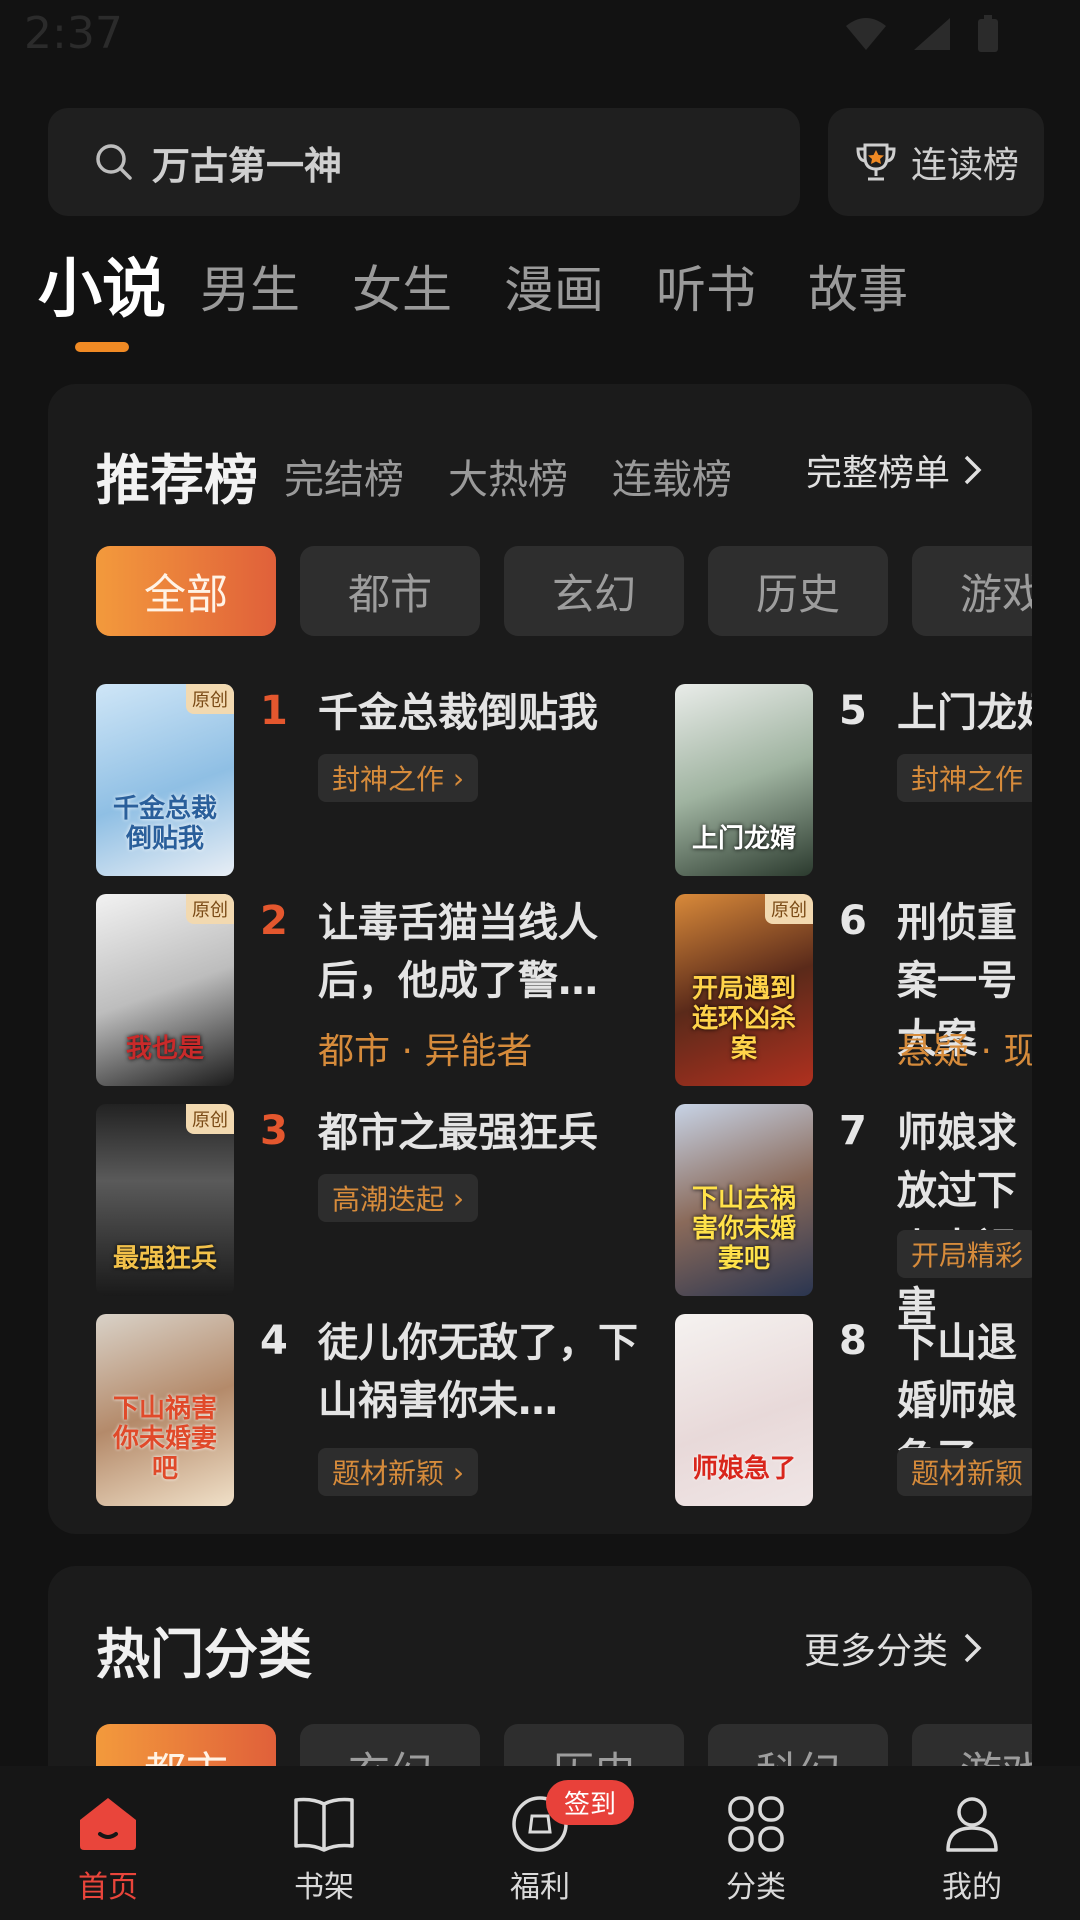 This screenshot has height=1920, width=1080. What do you see at coordinates (972, 1887) in the screenshot?
I see `nav-profile-label: 我的` at bounding box center [972, 1887].